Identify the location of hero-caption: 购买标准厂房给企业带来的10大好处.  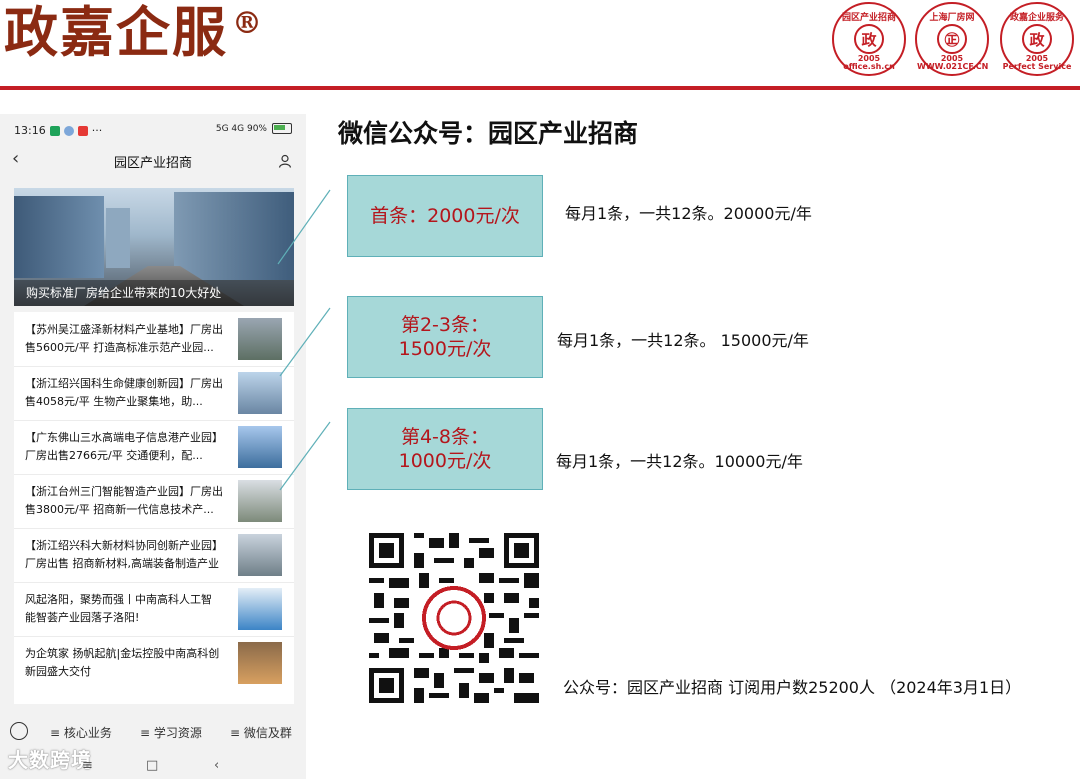
(154, 293).